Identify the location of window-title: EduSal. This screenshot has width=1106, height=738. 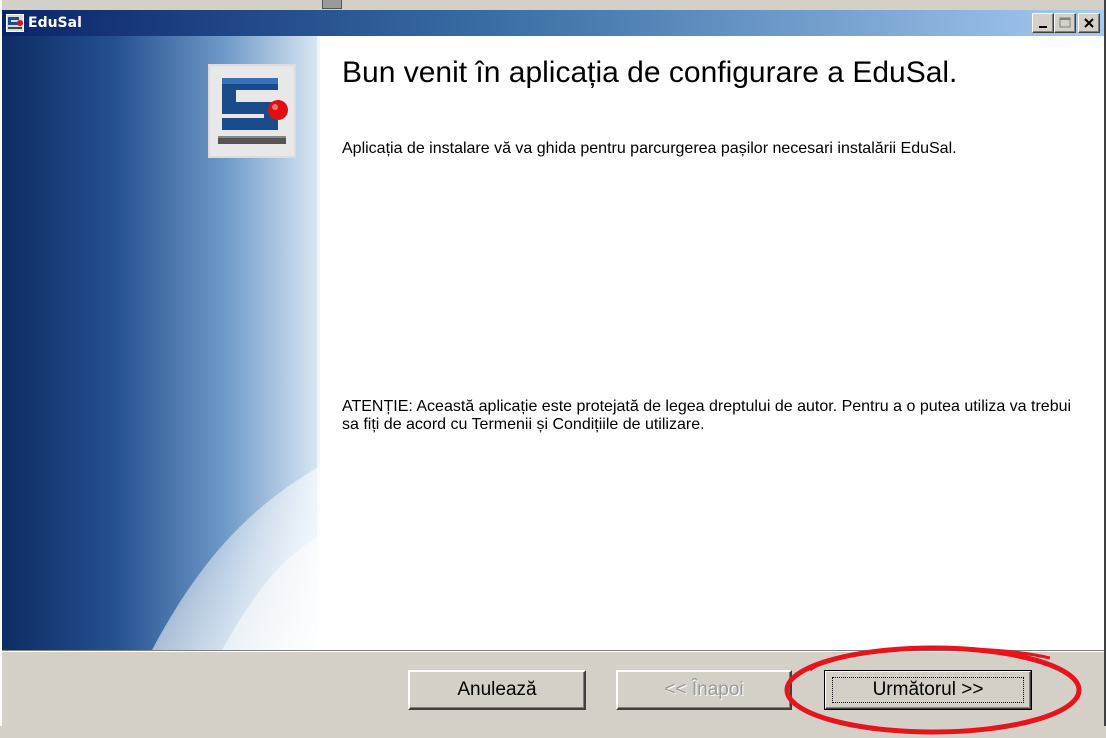
(55, 23).